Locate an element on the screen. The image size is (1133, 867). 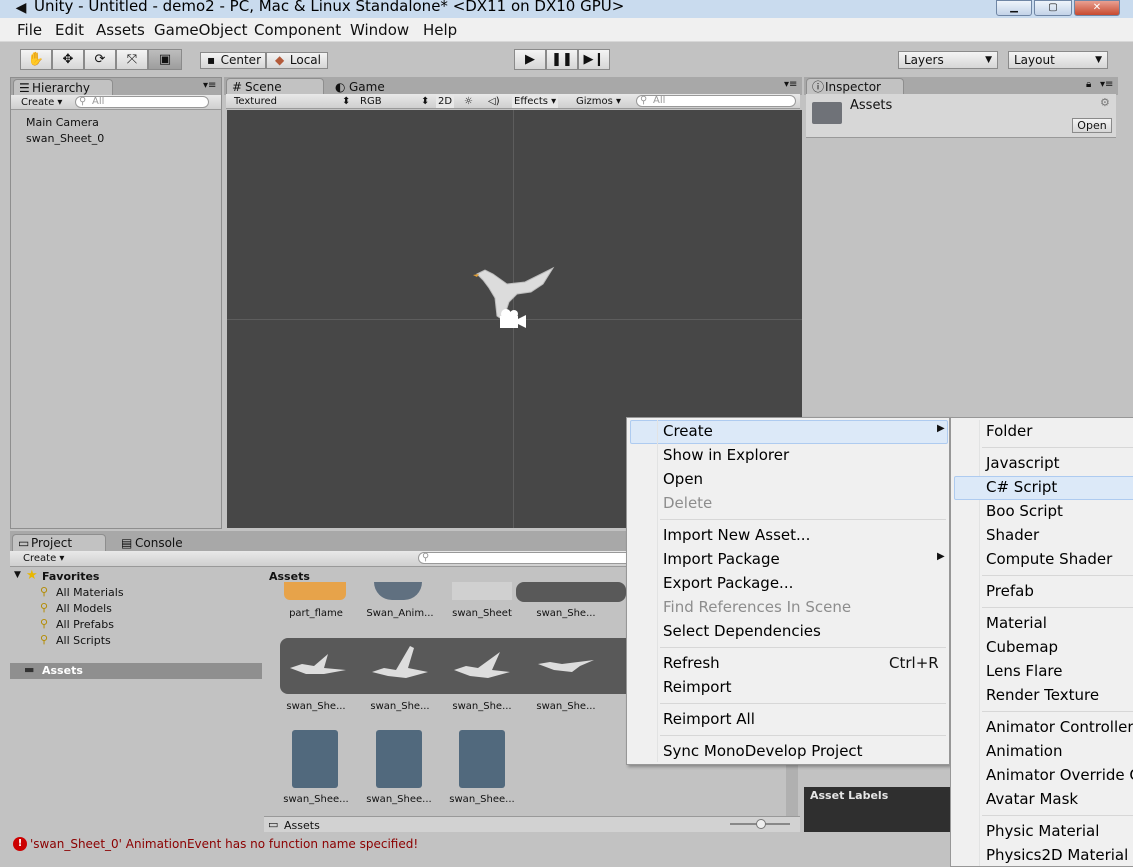
scale-tool-icon: ⤧ is located at coordinates (132, 59).